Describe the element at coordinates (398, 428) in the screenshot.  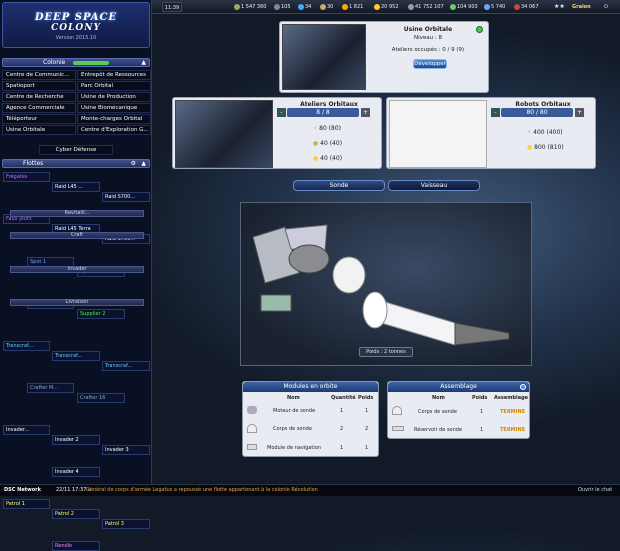
I see `tank-icon` at that location.